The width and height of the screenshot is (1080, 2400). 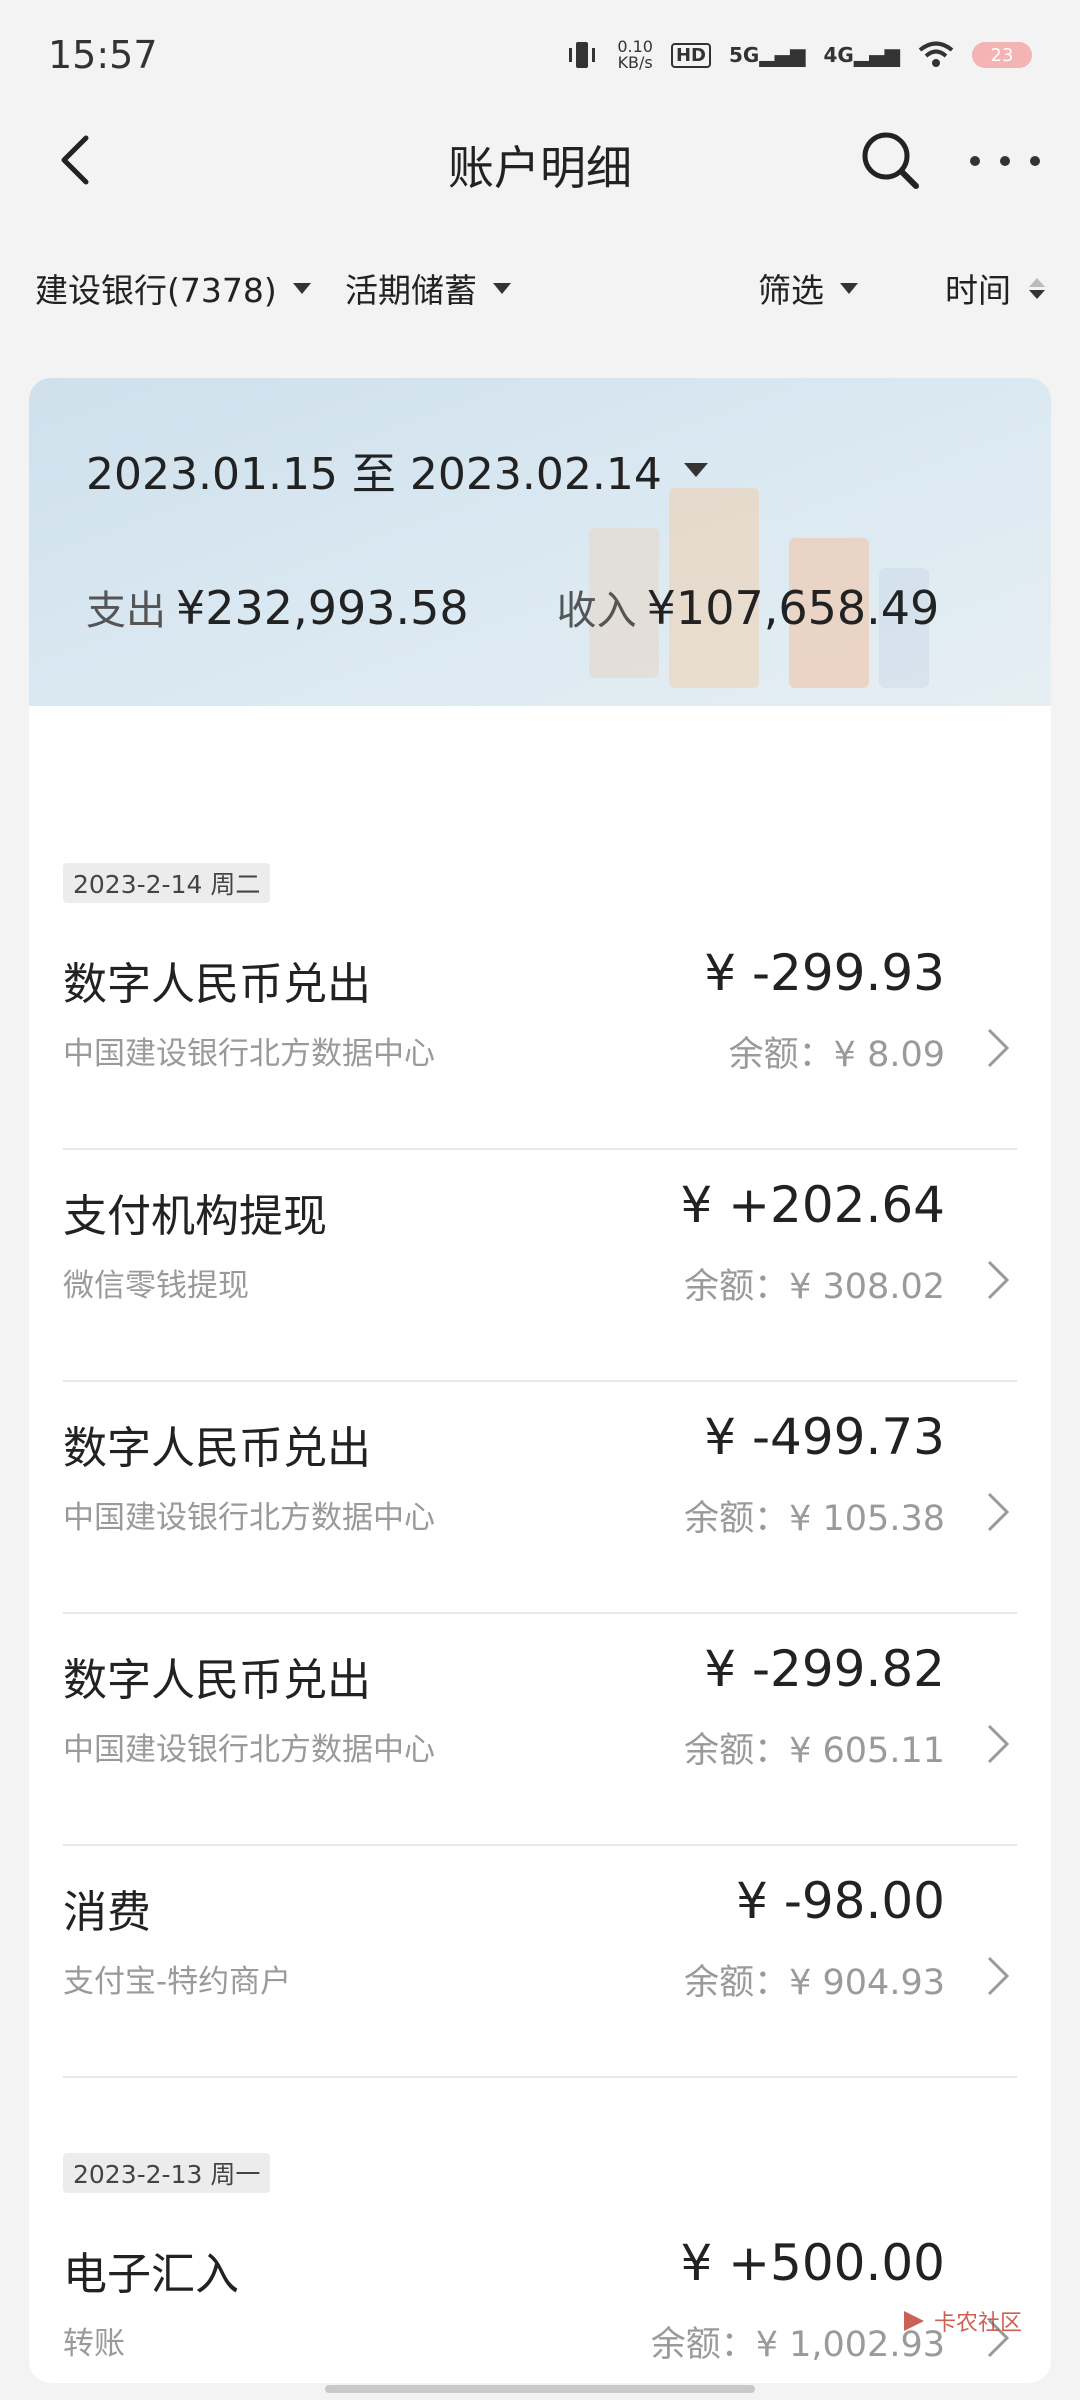 What do you see at coordinates (540, 2389) in the screenshot?
I see `home-indicator` at bounding box center [540, 2389].